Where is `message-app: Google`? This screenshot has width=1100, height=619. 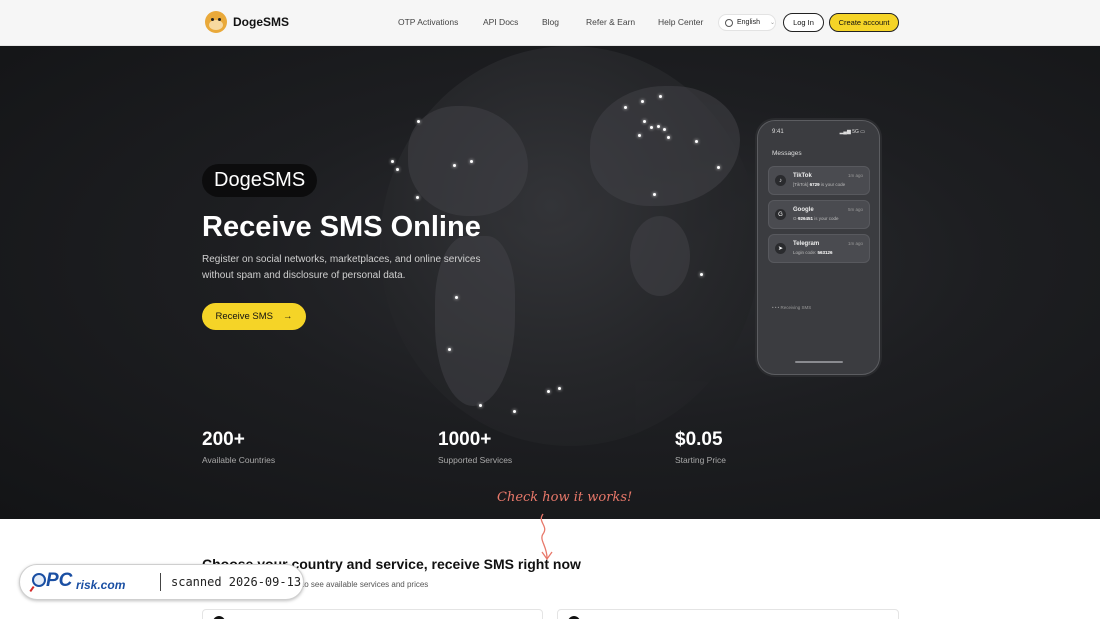
message-app: Google is located at coordinates (803, 210).